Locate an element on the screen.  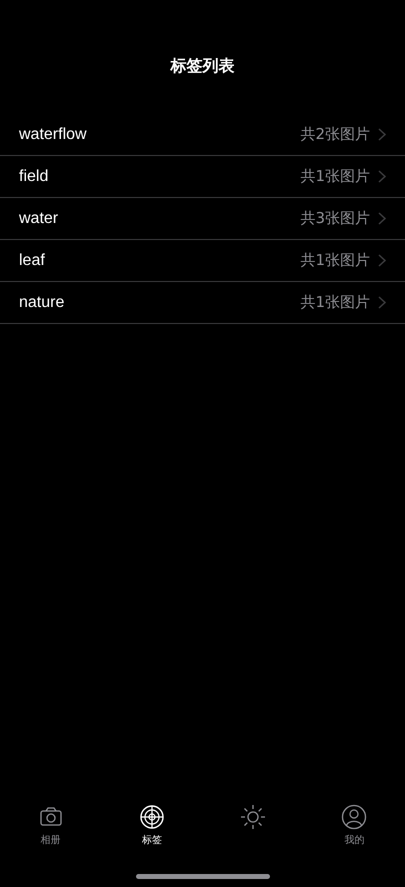
tag-row: waterflow 共2张图片 is located at coordinates (202, 135).